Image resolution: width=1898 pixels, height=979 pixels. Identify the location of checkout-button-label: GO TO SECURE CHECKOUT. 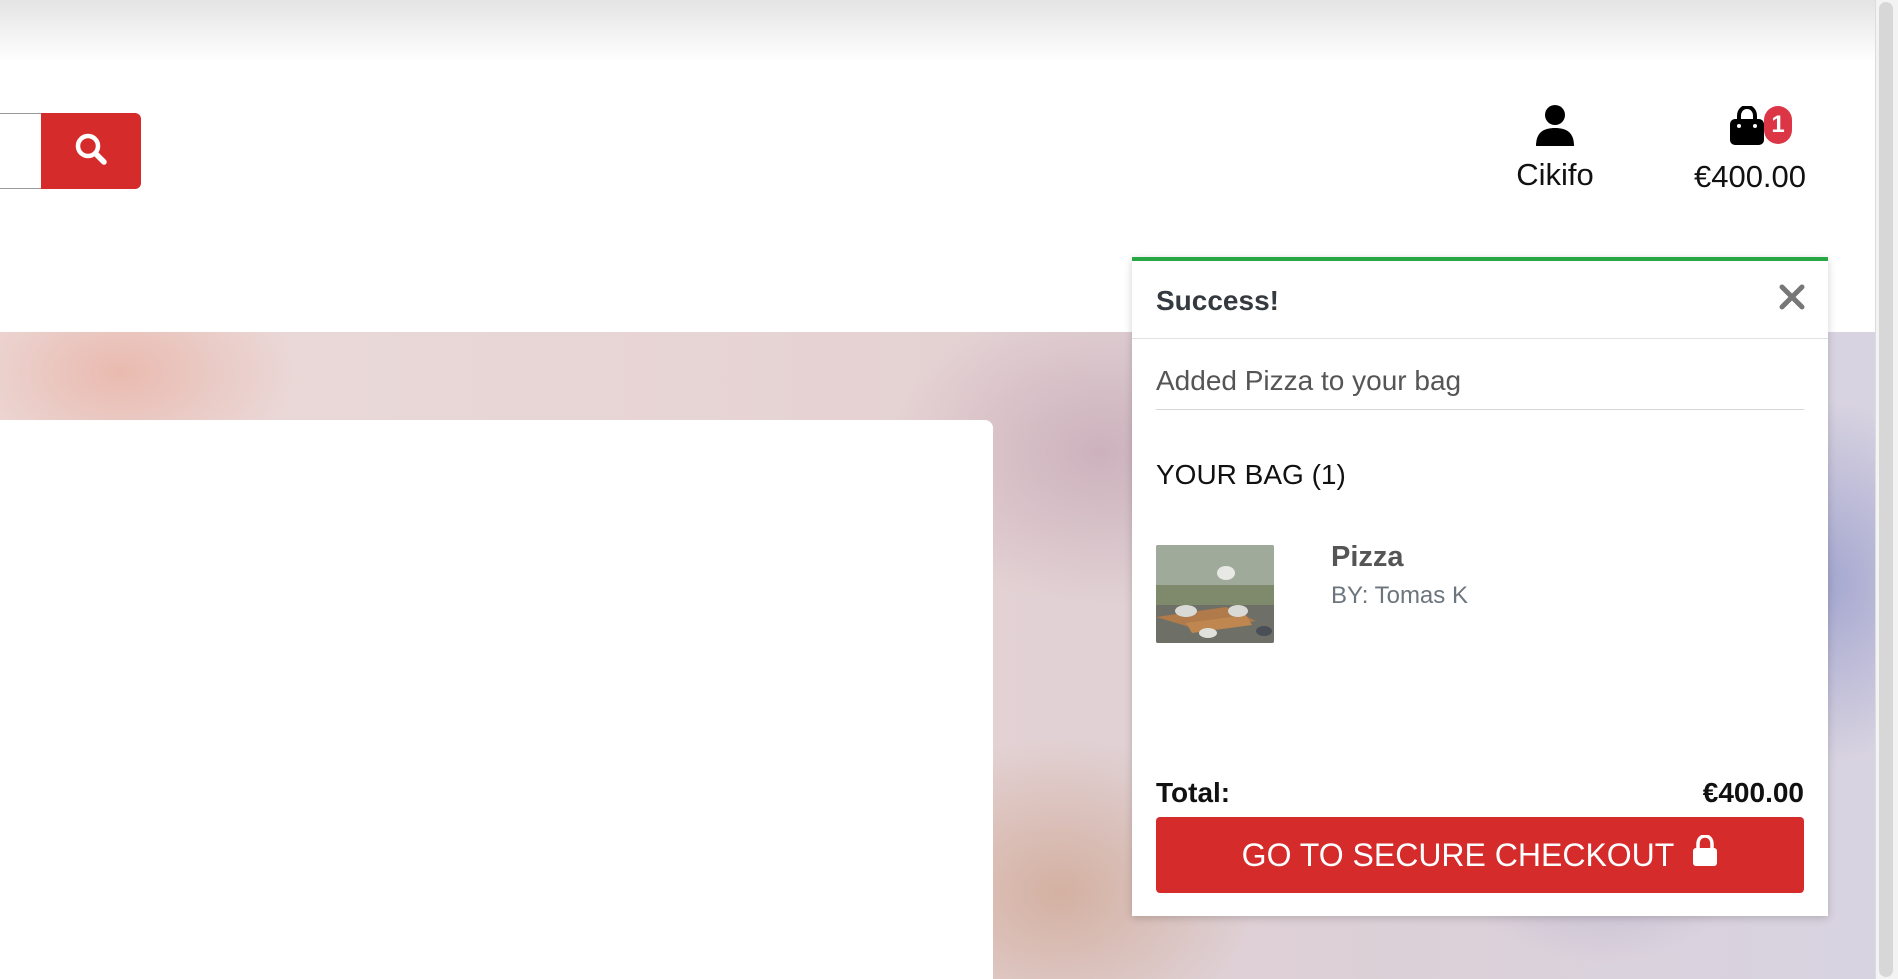
(1458, 854).